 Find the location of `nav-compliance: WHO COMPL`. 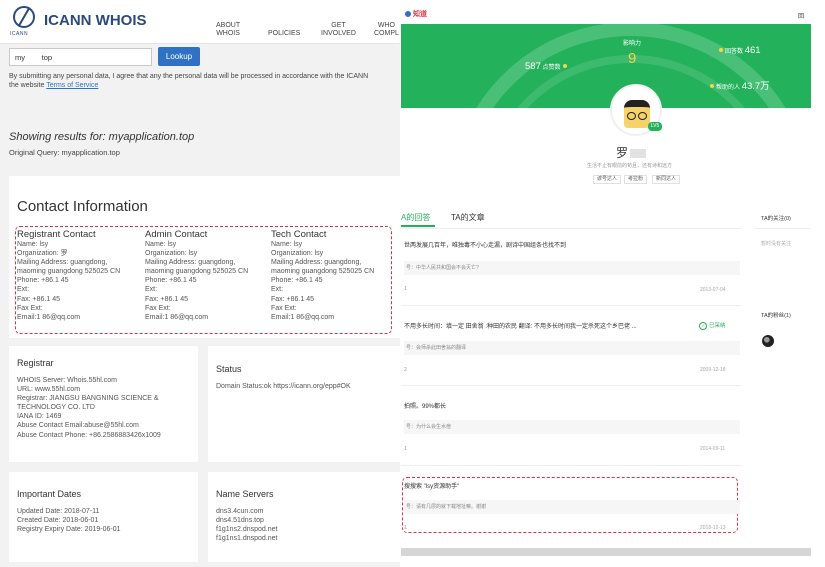

nav-compliance: WHO COMPL is located at coordinates (386, 30).